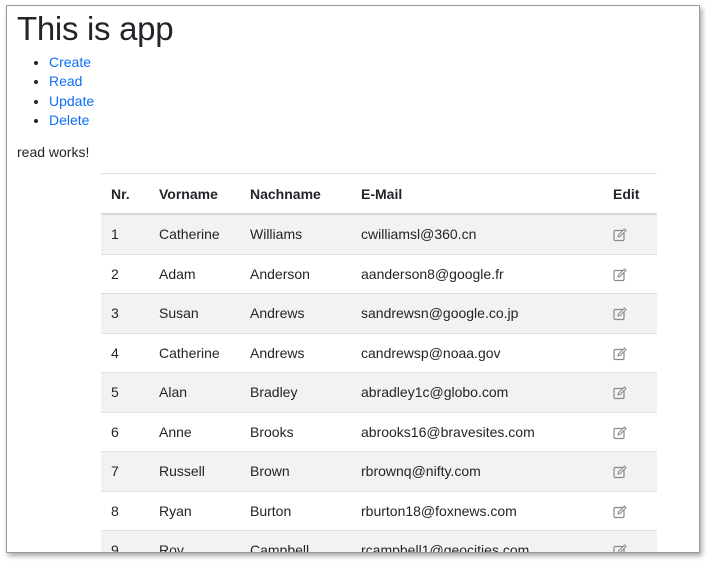  Describe the element at coordinates (194, 432) in the screenshot. I see `cell-first-name: Anne` at that location.